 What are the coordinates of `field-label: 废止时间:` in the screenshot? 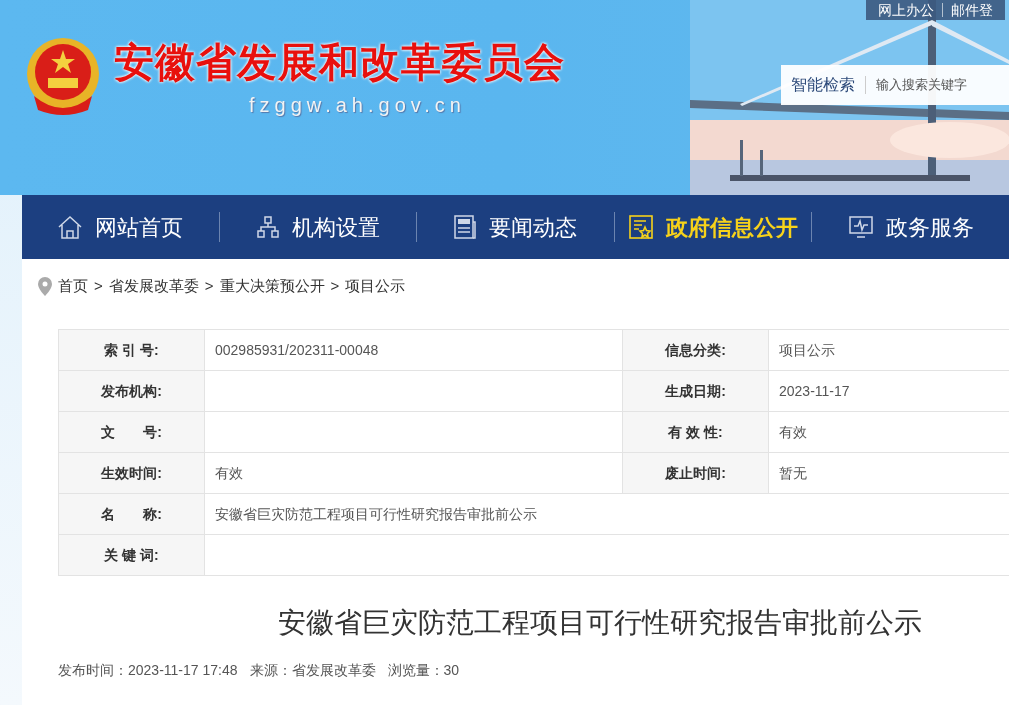 It's located at (696, 473).